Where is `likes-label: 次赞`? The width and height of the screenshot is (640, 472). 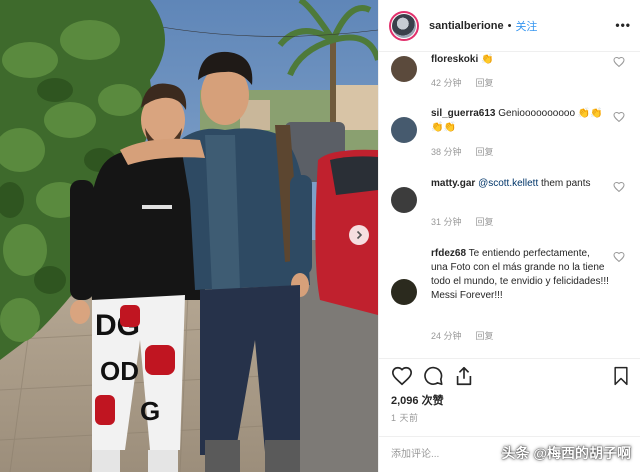 likes-label: 次赞 is located at coordinates (432, 401).